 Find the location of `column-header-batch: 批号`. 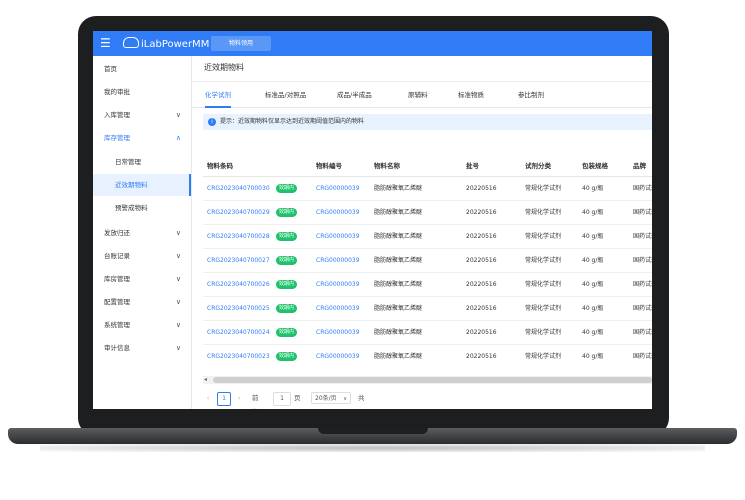

column-header-batch: 批号 is located at coordinates (472, 166).